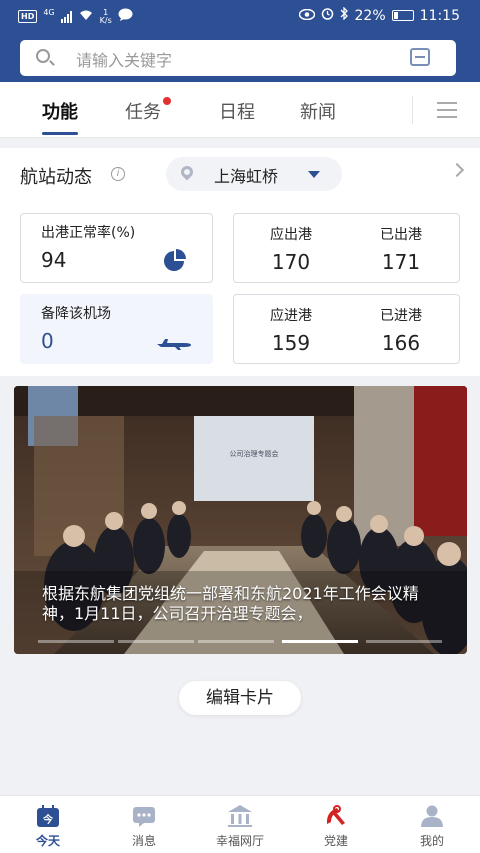 The width and height of the screenshot is (480, 853). Describe the element at coordinates (174, 344) in the screenshot. I see `airplane-icon` at that location.